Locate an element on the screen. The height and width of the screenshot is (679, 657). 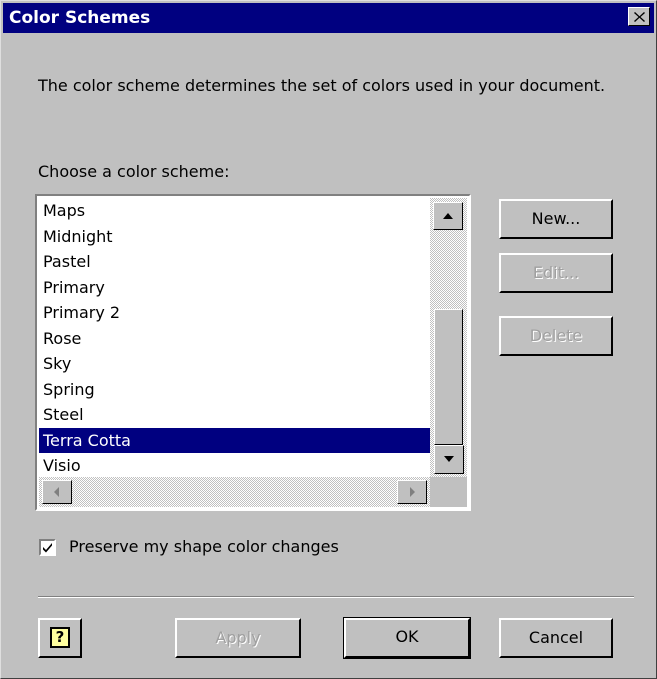
footer-divider is located at coordinates (336, 597).